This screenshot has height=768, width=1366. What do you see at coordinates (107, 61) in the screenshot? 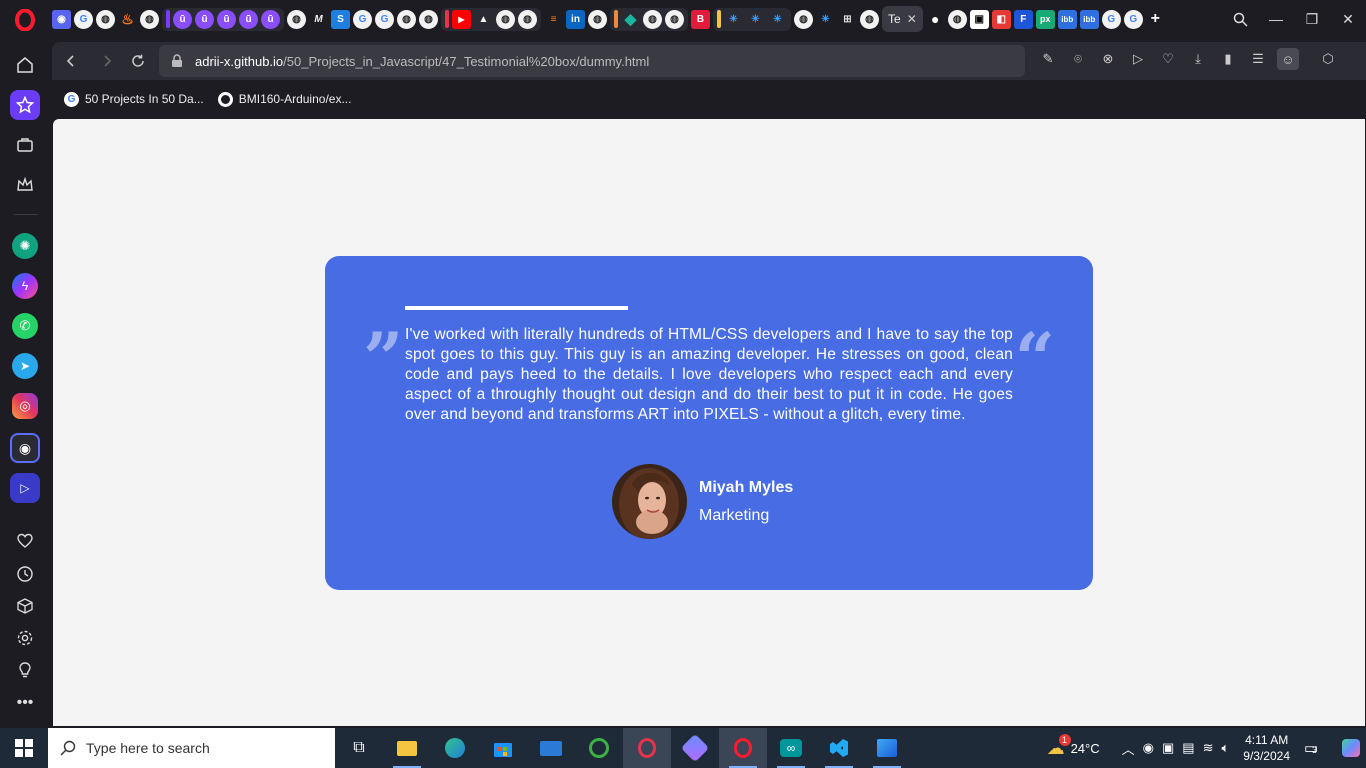
I see `forward-arrow-icon` at bounding box center [107, 61].